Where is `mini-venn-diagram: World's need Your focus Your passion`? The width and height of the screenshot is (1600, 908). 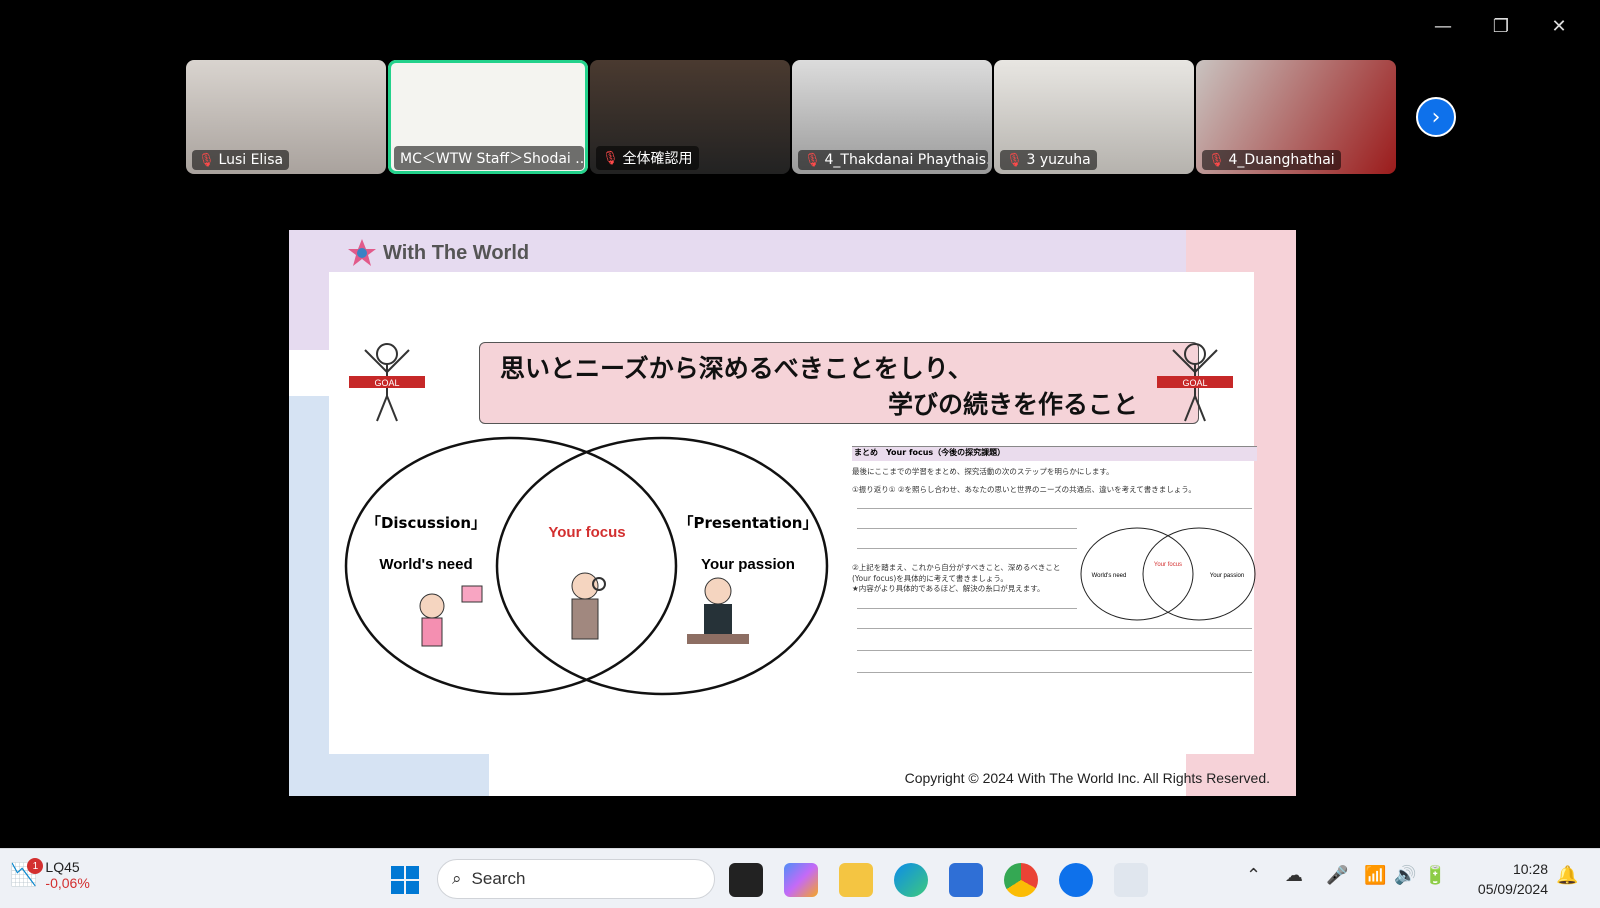 mini-venn-diagram: World's need Your focus Your passion is located at coordinates (1168, 574).